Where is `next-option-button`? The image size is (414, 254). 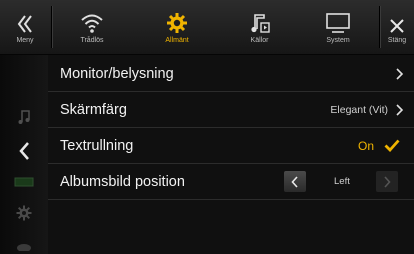
next-option-button is located at coordinates (387, 181).